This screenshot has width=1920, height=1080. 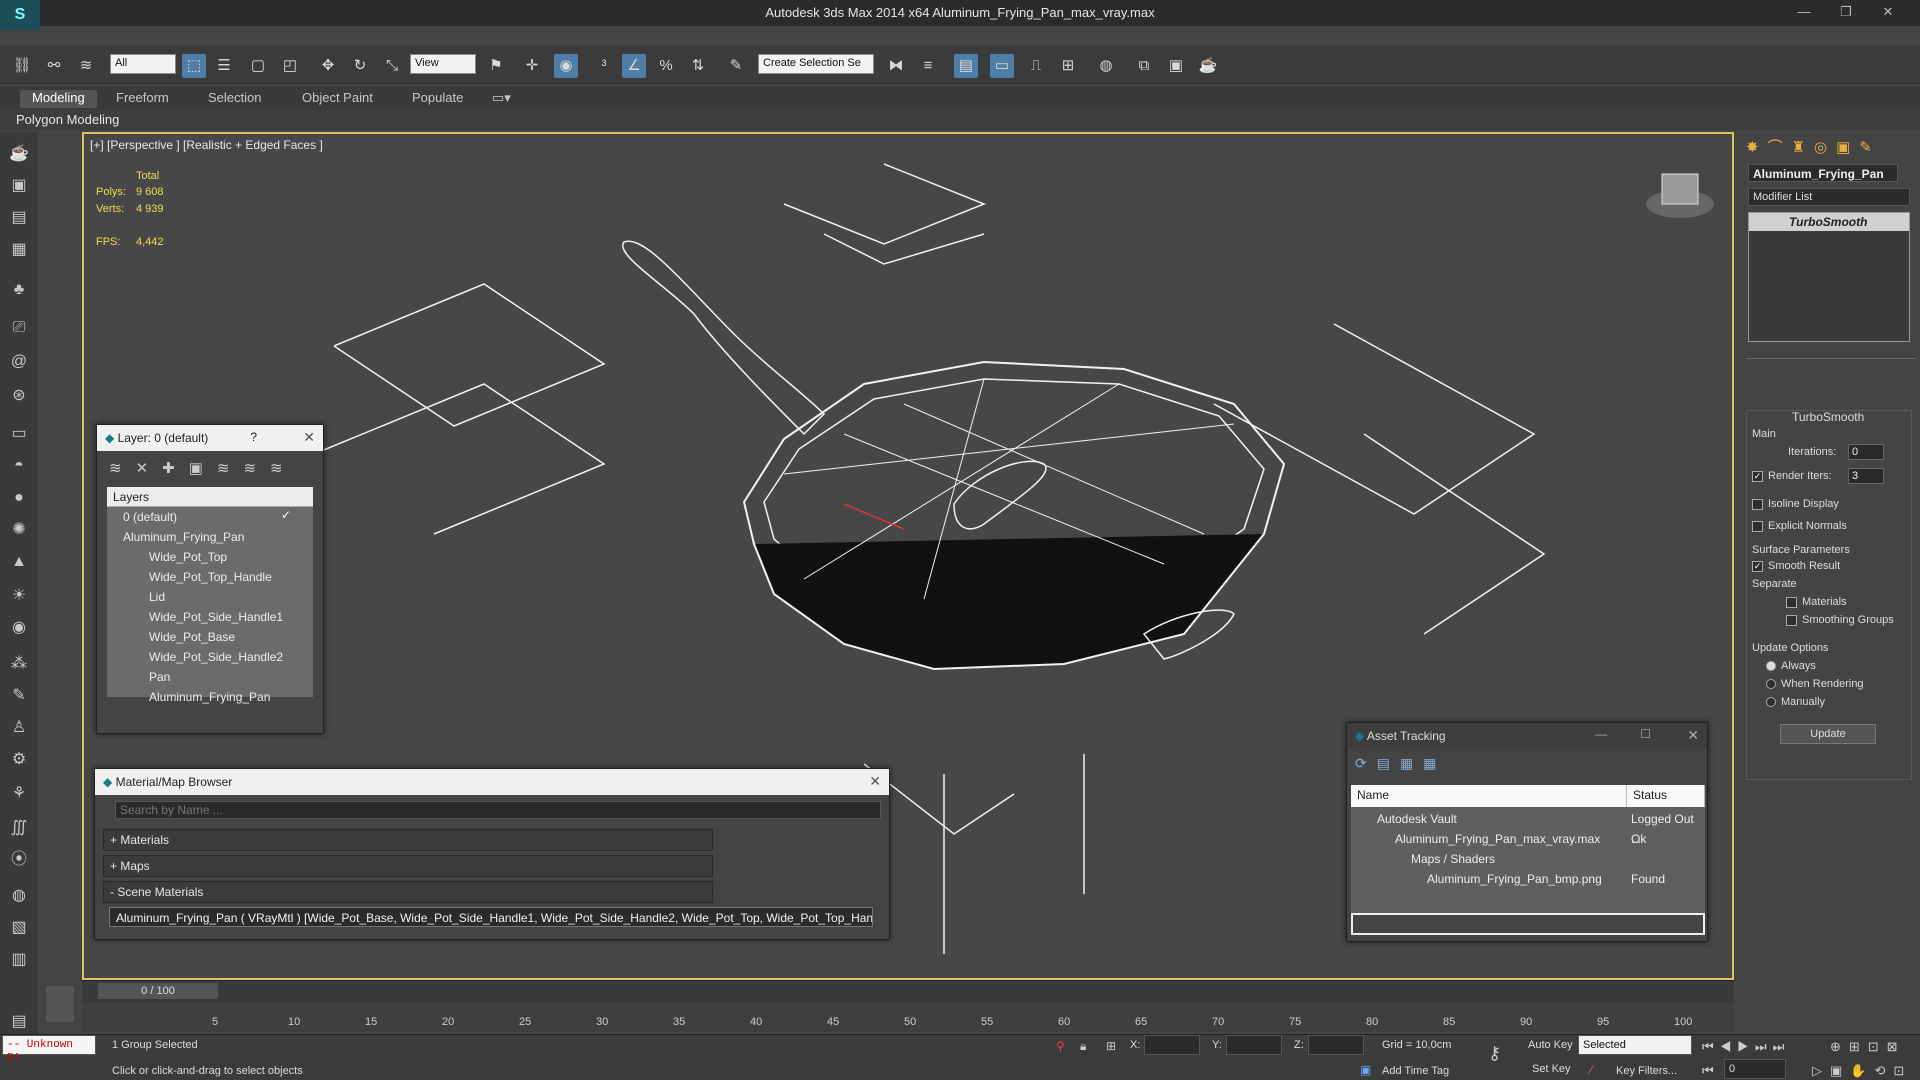 I want to click on sun-icon: ☀, so click(x=19, y=596).